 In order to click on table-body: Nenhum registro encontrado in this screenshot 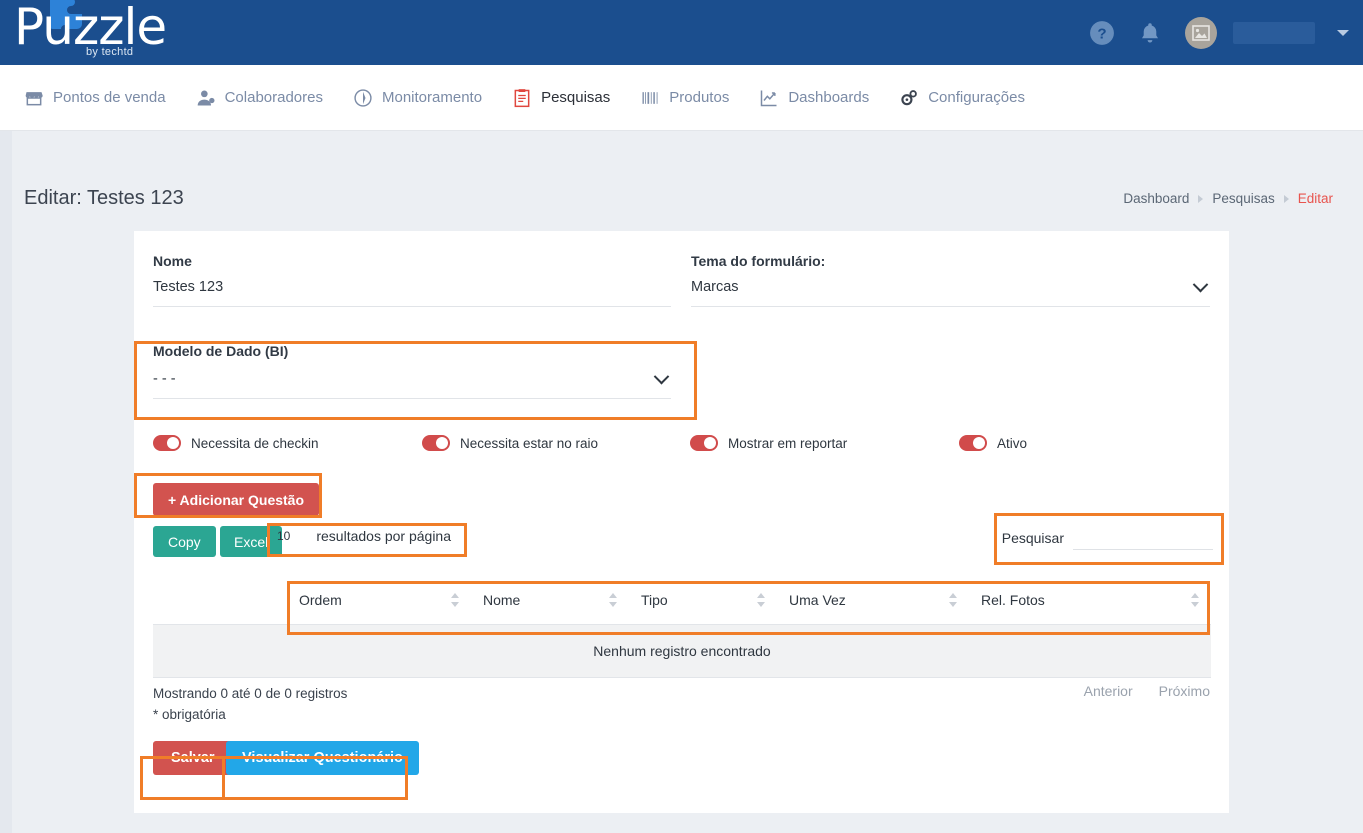, I will do `click(682, 651)`.